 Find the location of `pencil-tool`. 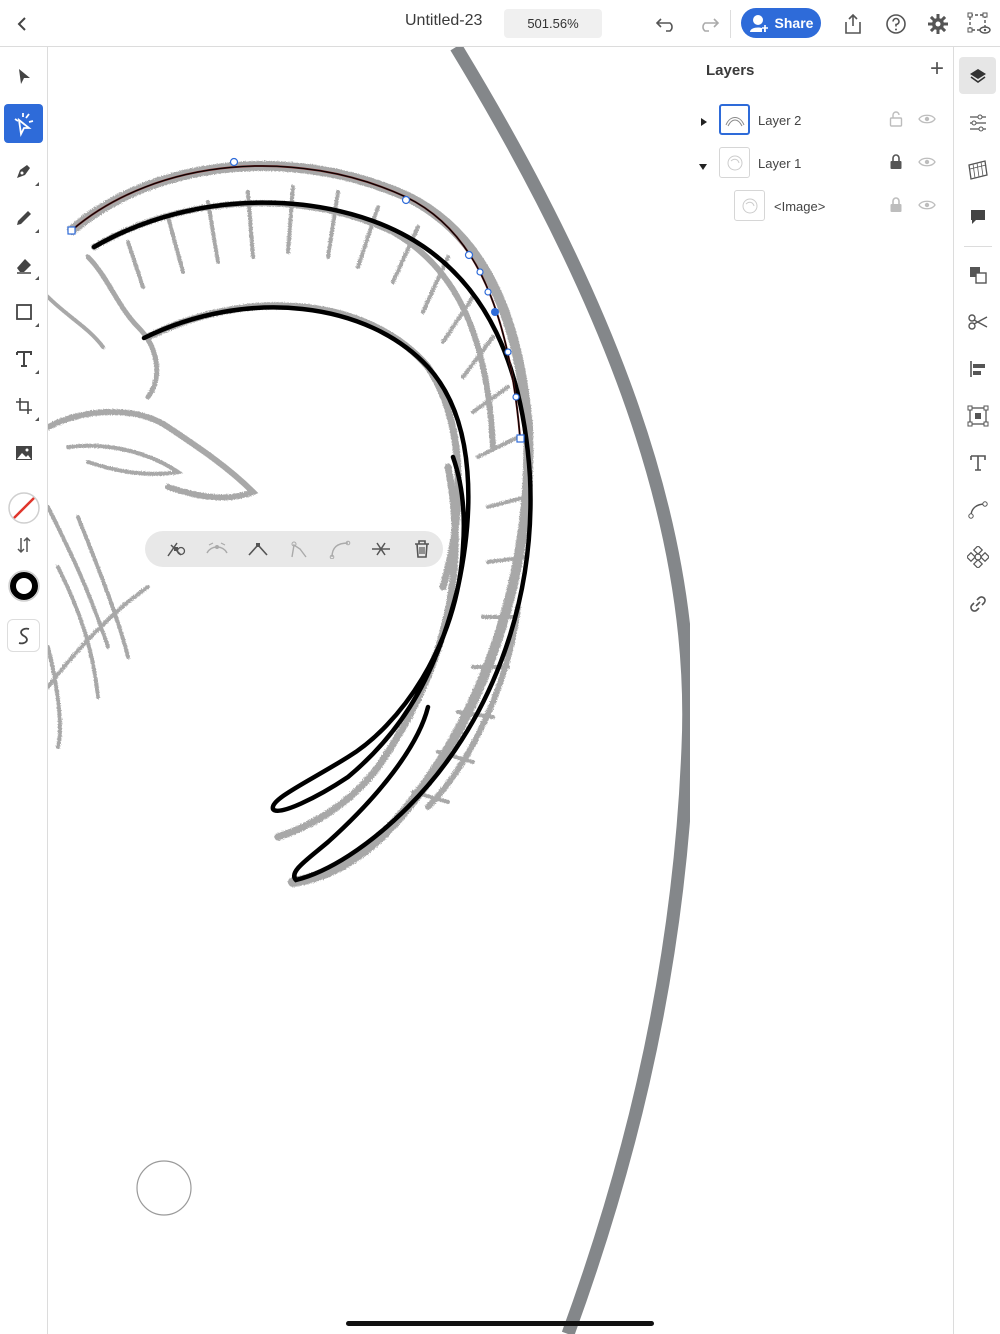

pencil-tool is located at coordinates (23, 217).